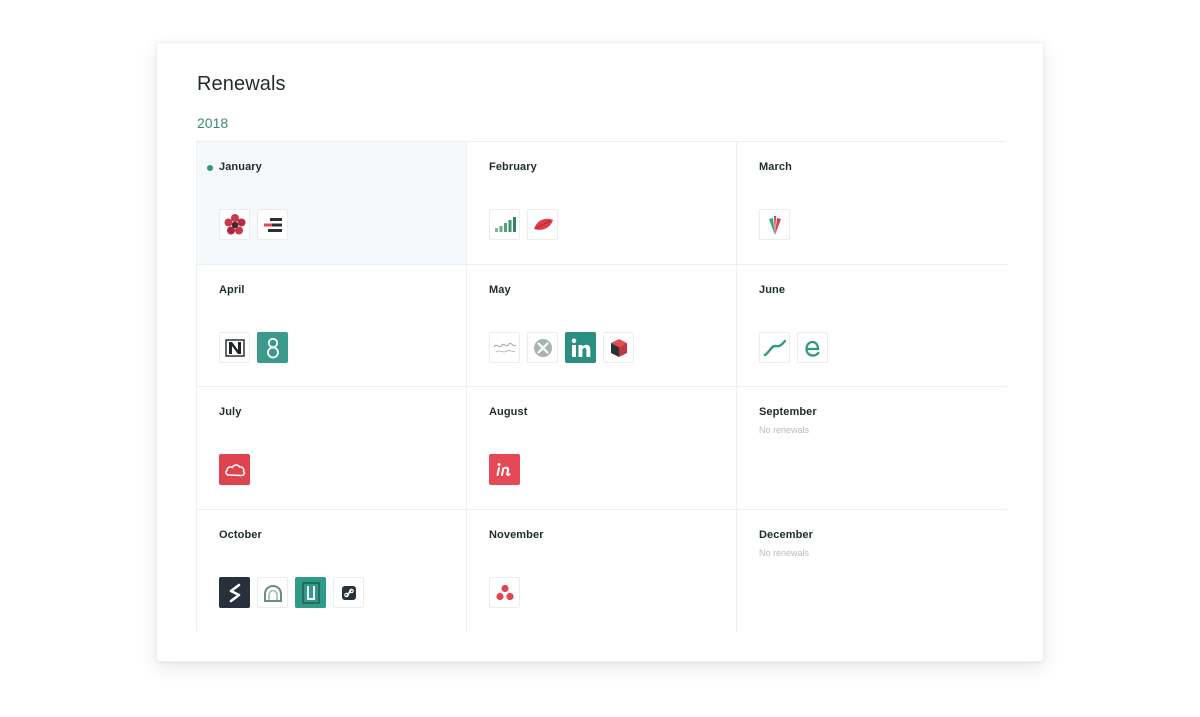 The width and height of the screenshot is (1200, 717). I want to click on script-logo-icon, so click(504, 347).